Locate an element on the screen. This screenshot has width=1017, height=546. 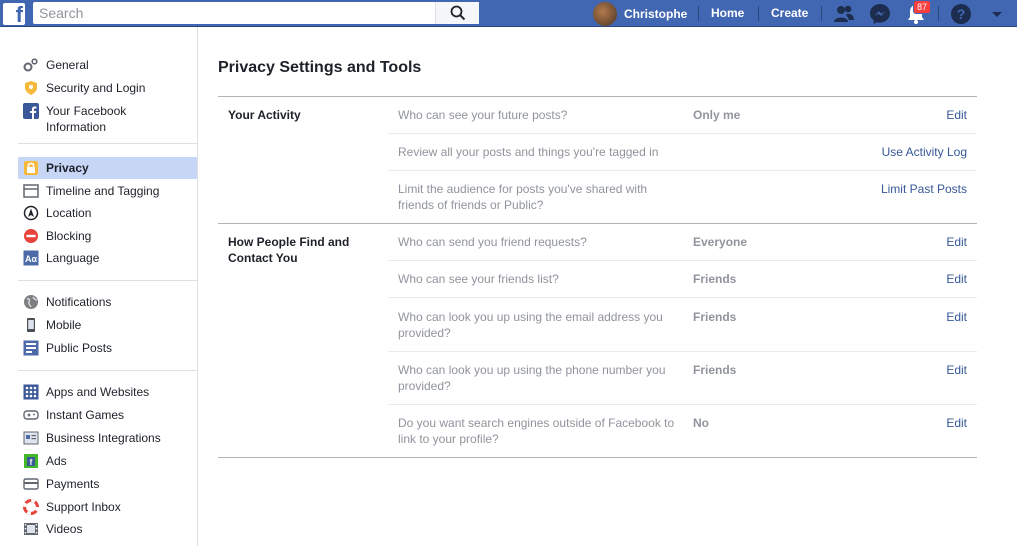
create-link: Create is located at coordinates (789, 13).